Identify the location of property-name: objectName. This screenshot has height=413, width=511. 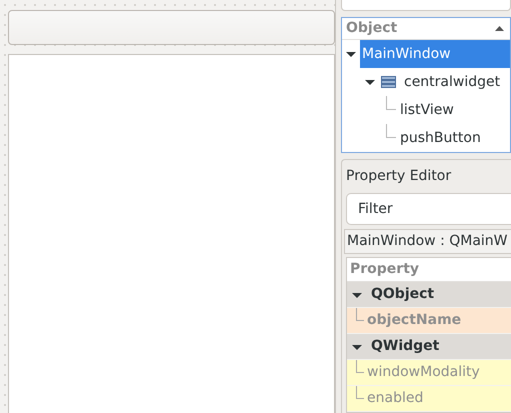
(414, 320).